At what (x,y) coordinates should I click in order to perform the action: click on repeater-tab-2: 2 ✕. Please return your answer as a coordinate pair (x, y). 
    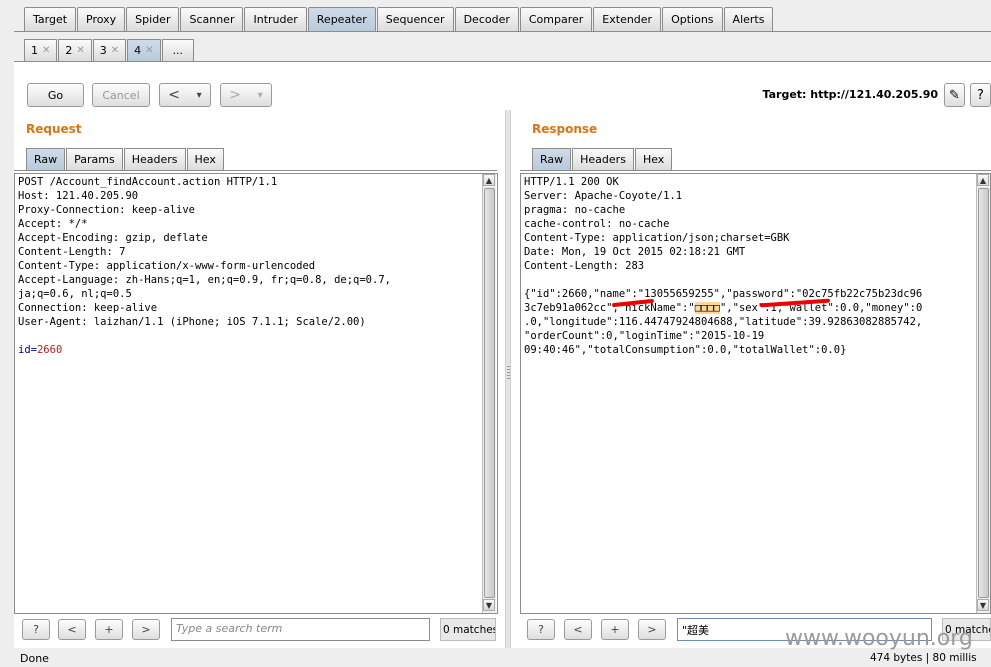
    Looking at the image, I should click on (75, 50).